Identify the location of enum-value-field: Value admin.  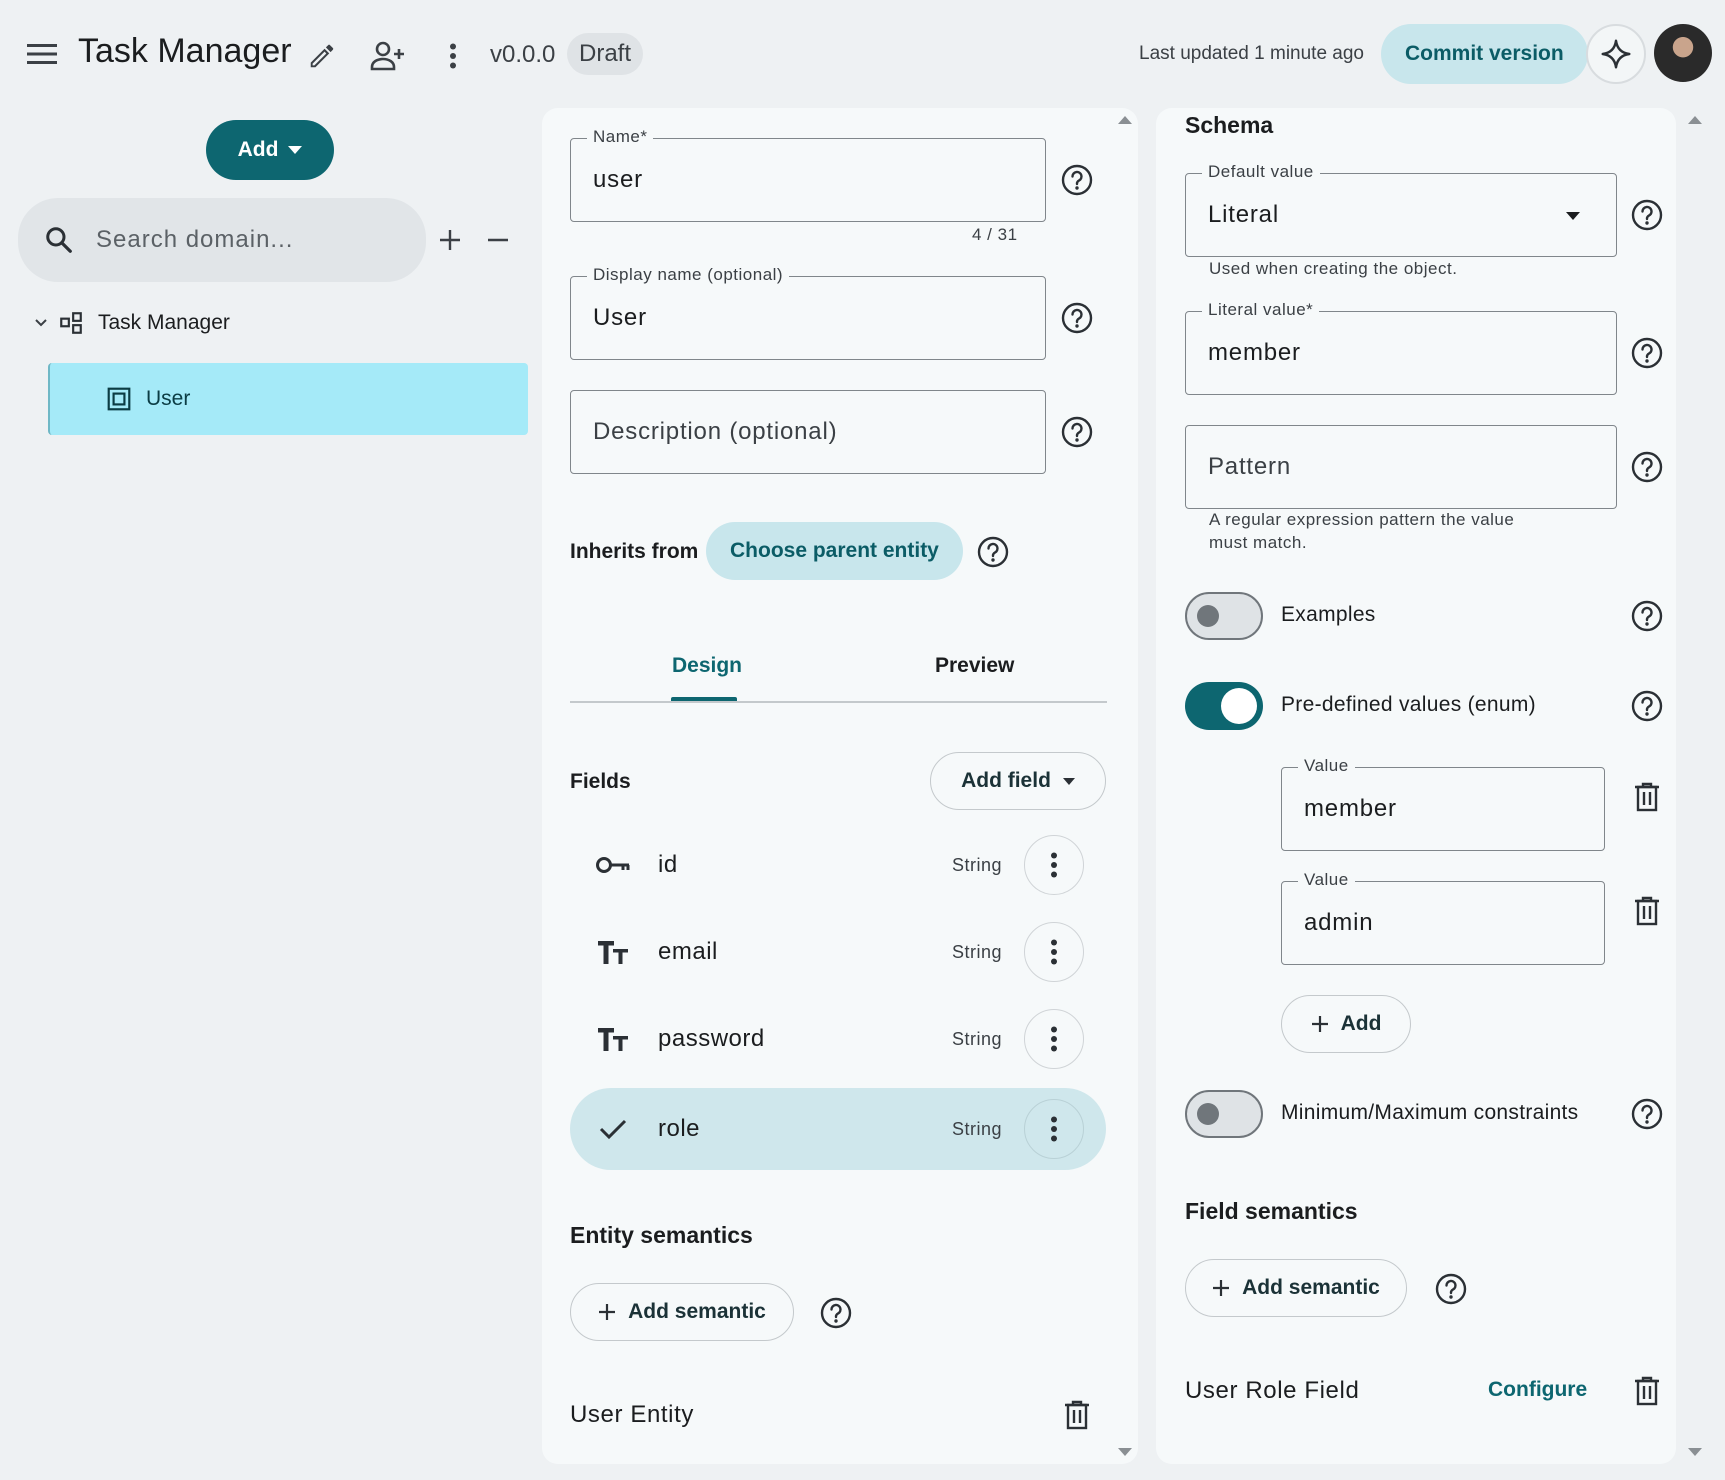
(1443, 917).